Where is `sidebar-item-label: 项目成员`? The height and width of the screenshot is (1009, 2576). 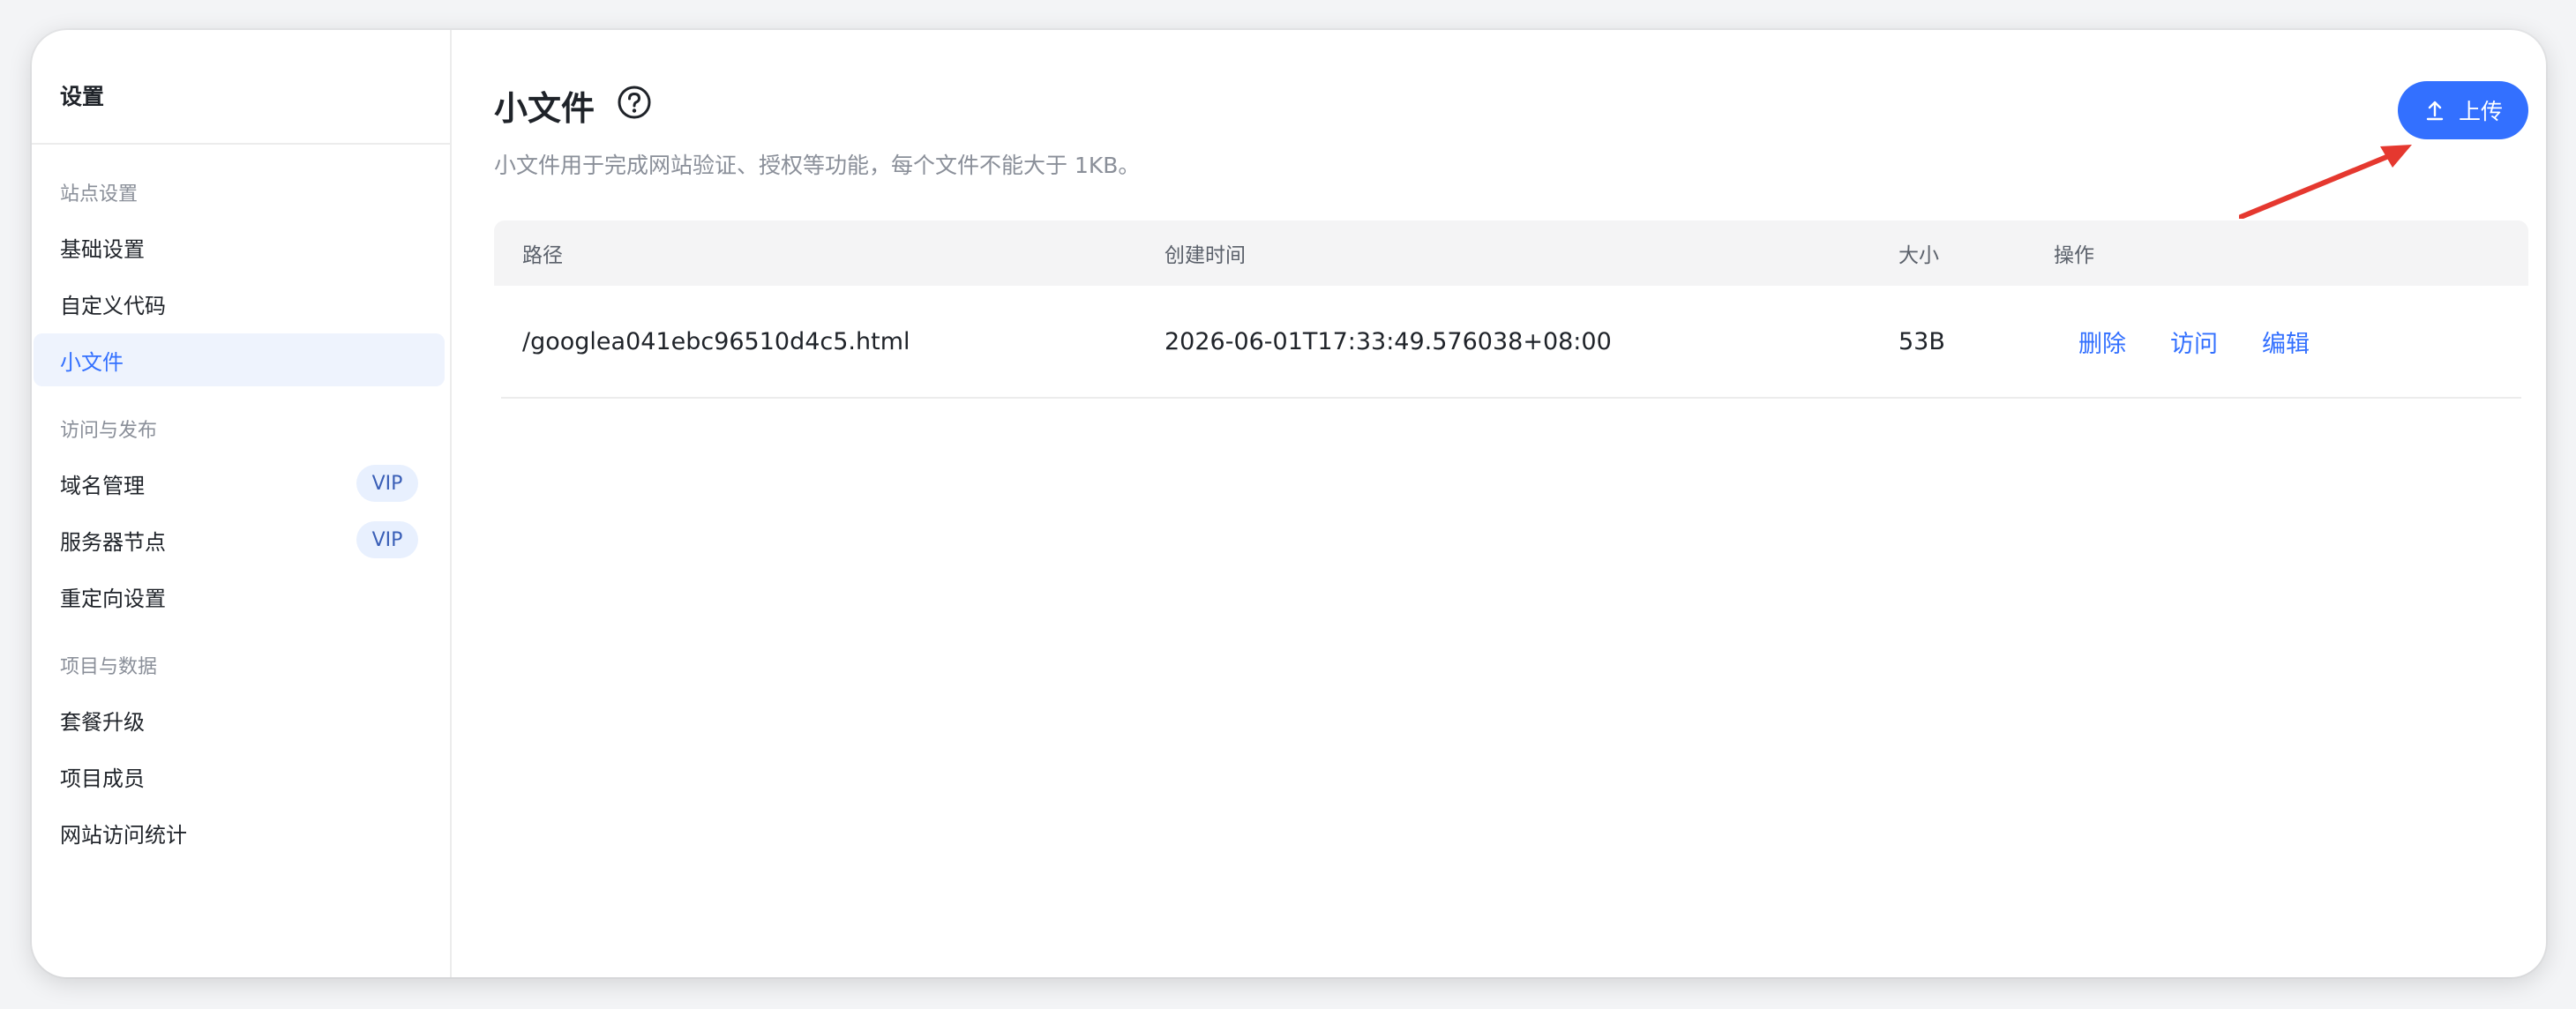 sidebar-item-label: 项目成员 is located at coordinates (103, 778).